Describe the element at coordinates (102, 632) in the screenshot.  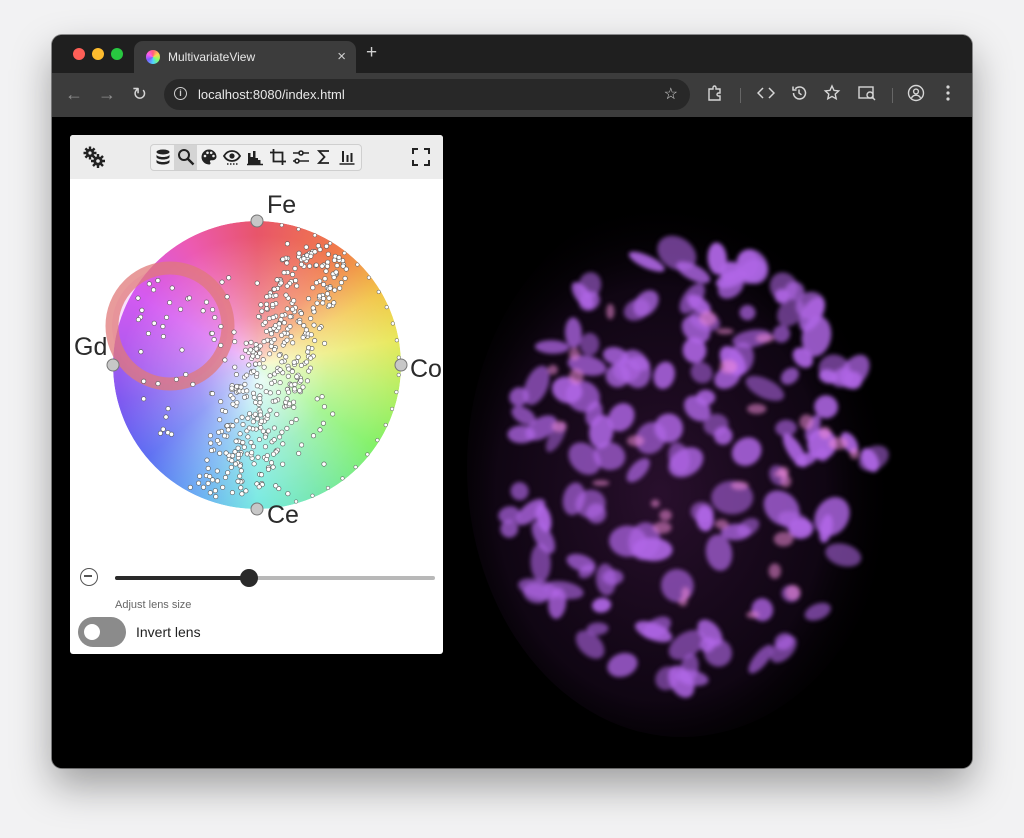
I see `invert-lens-toggle` at that location.